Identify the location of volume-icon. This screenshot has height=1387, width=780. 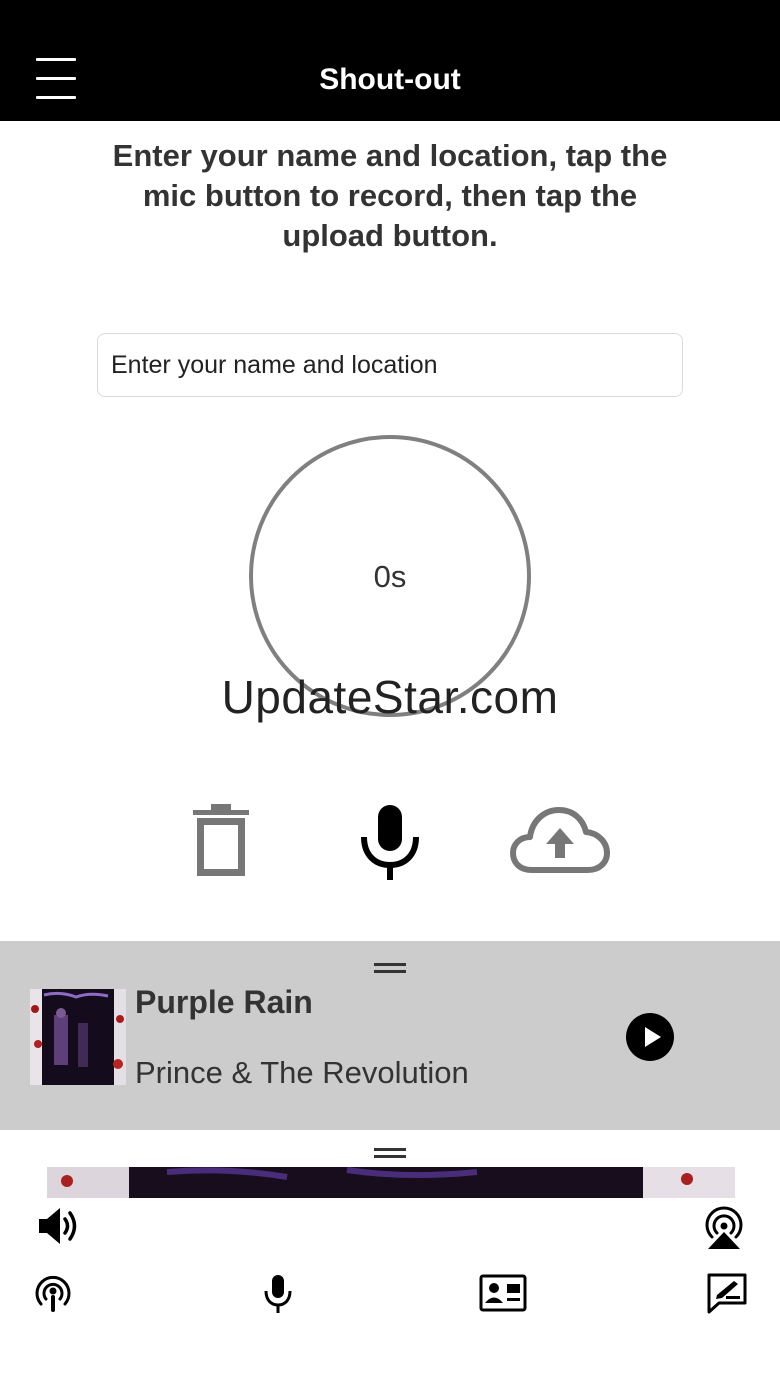
(59, 1226).